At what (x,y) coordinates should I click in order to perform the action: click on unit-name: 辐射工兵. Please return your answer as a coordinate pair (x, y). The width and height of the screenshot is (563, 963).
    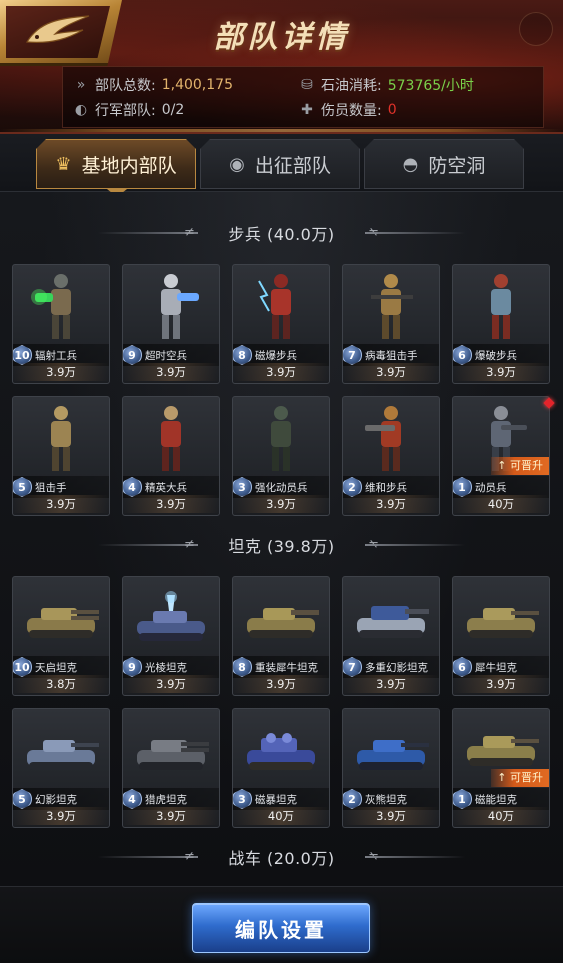
    Looking at the image, I should click on (56, 355).